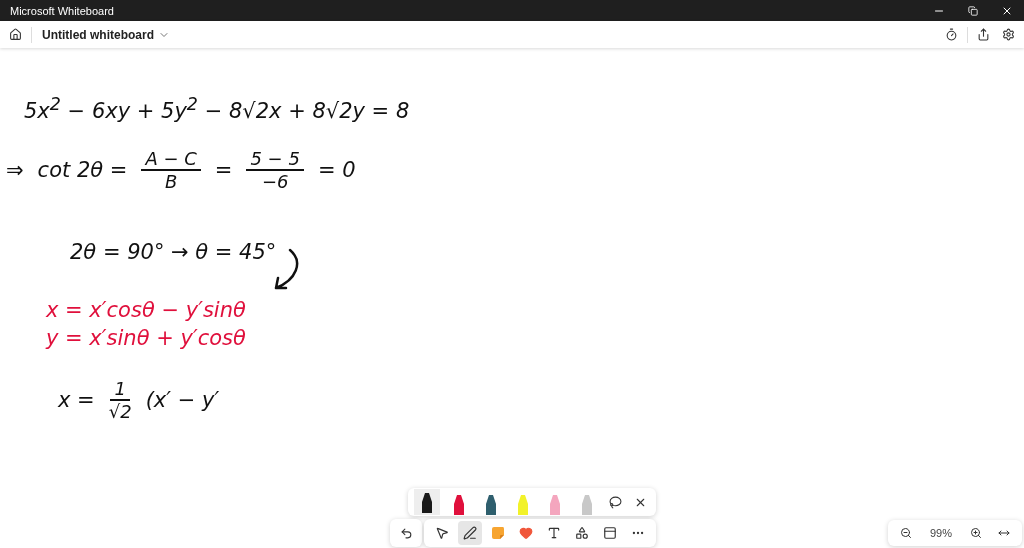  What do you see at coordinates (951, 34) in the screenshot?
I see `timer-icon` at bounding box center [951, 34].